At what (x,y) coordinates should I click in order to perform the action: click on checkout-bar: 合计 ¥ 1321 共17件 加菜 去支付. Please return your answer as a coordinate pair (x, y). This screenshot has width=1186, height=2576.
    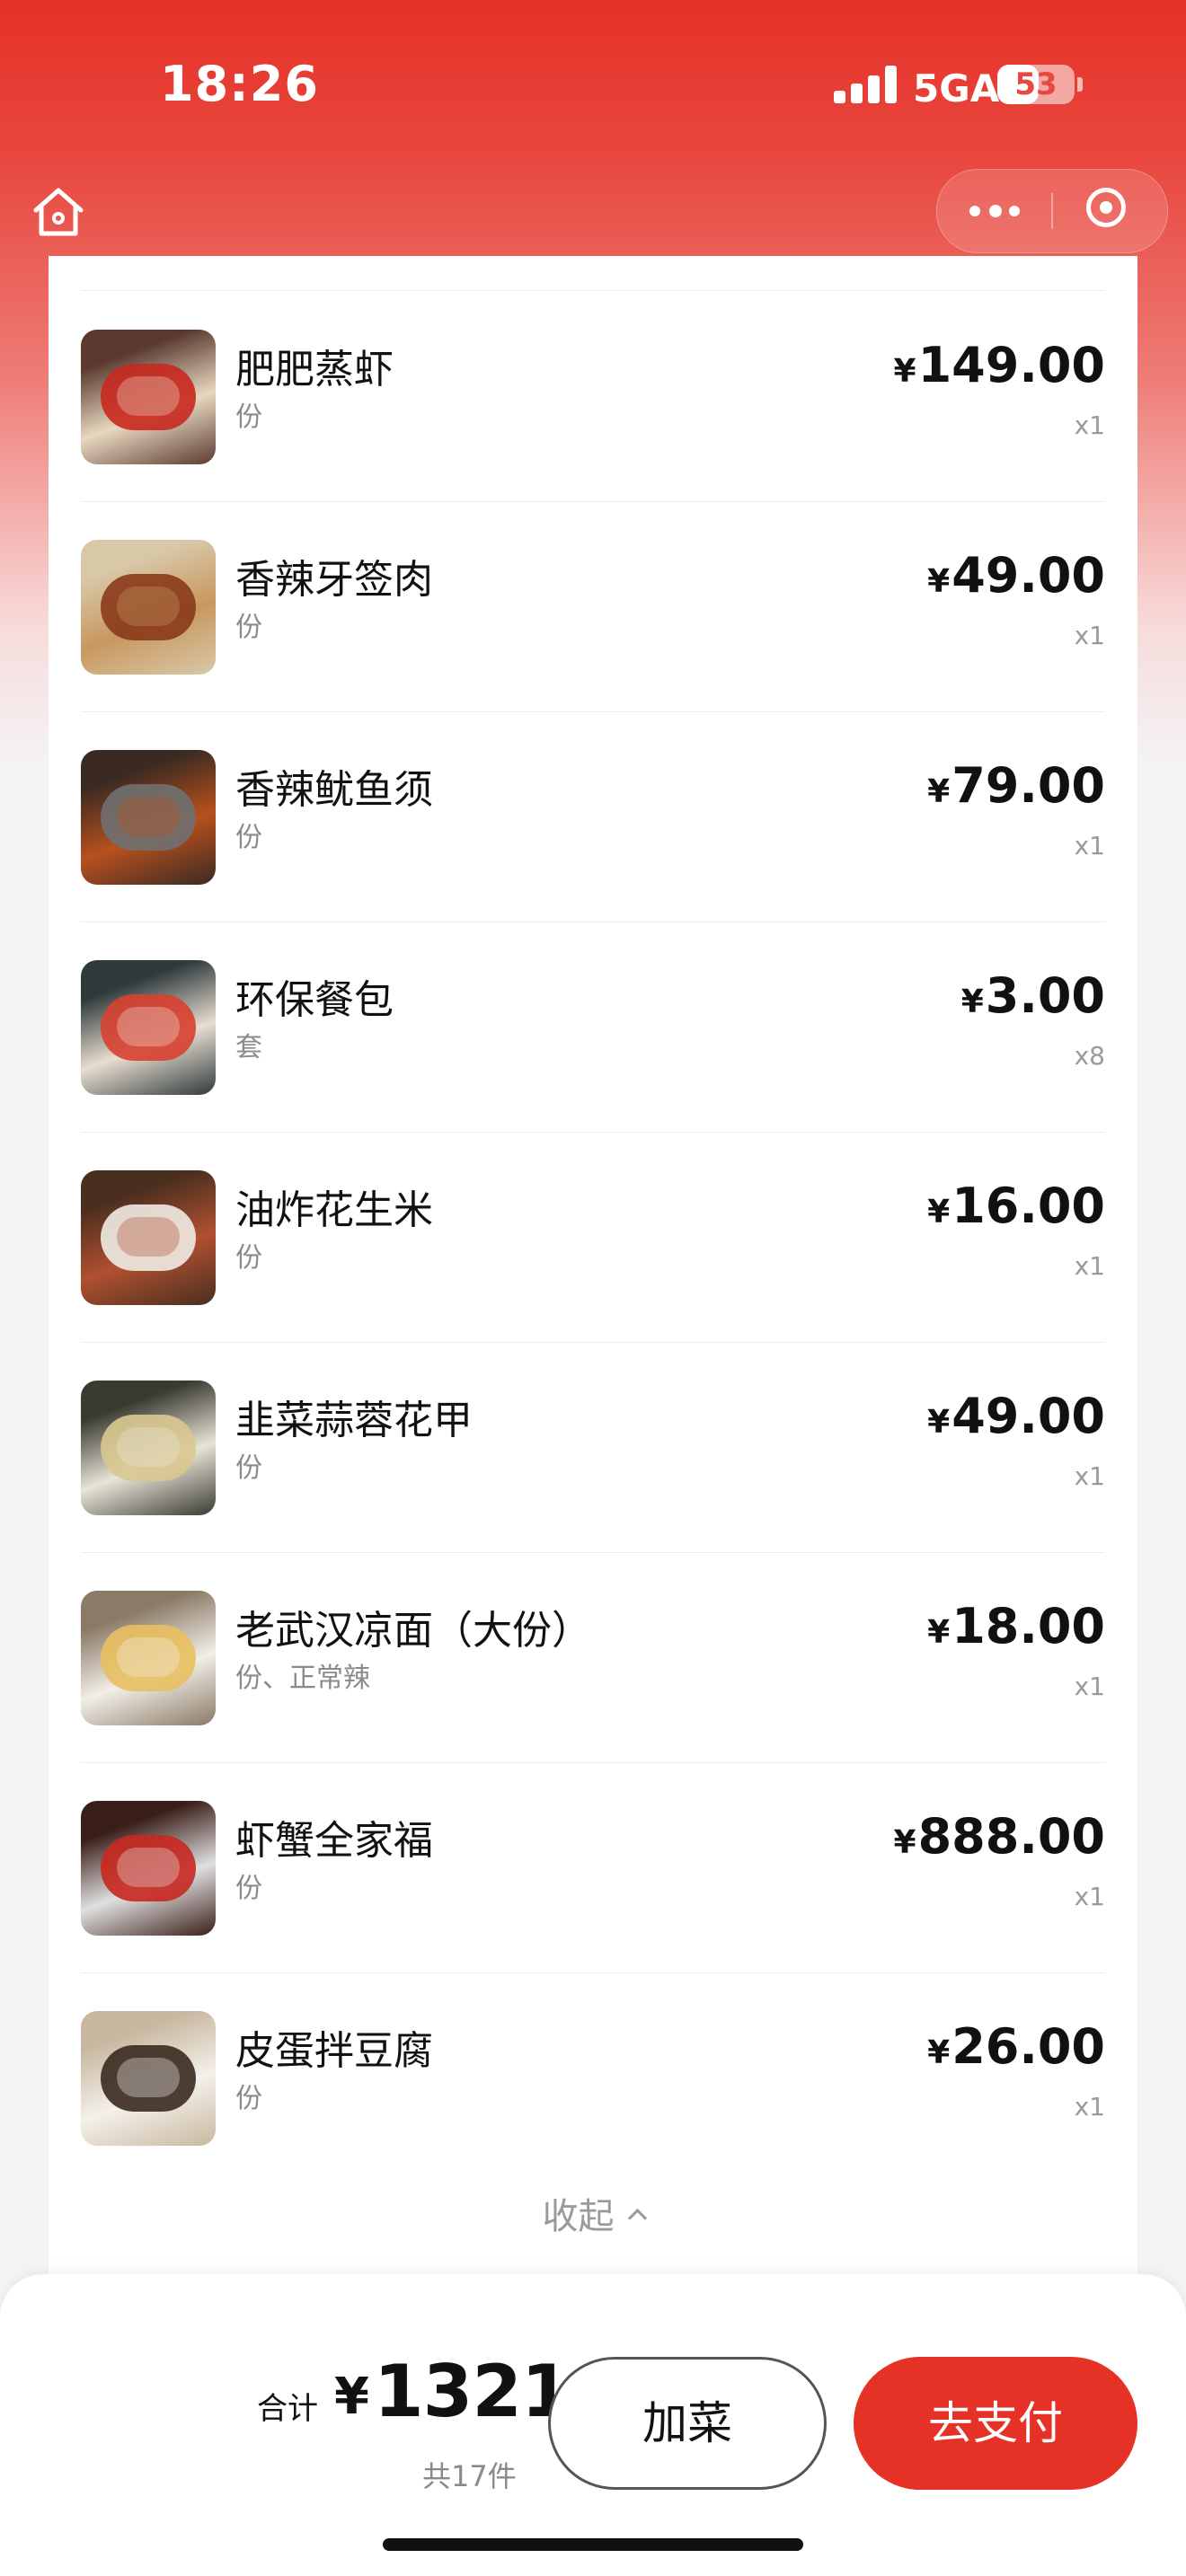
    Looking at the image, I should click on (593, 2425).